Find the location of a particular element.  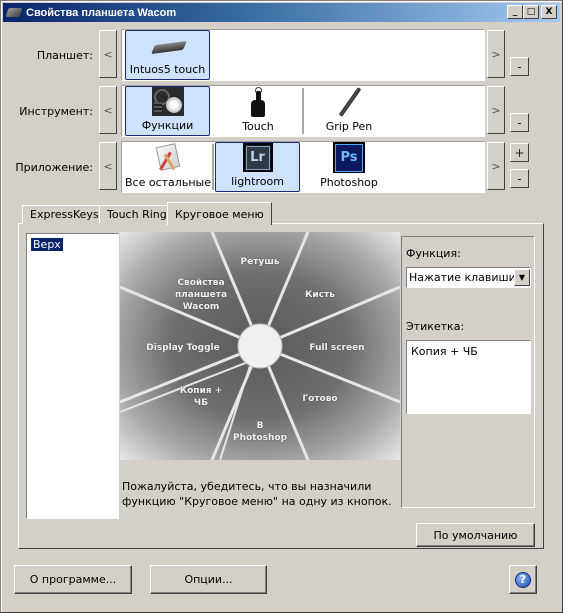

help-icon: ? is located at coordinates (523, 579).